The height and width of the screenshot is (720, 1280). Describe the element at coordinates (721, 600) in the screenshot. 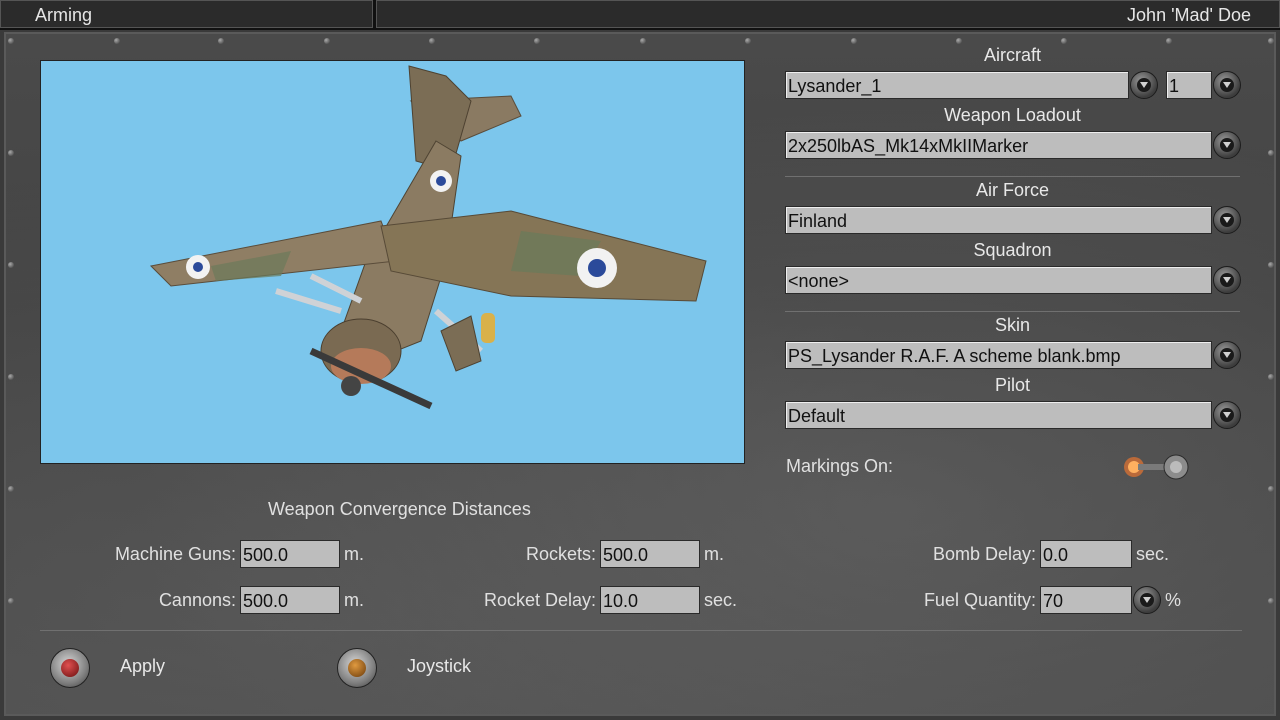

I see `rocket-delay-unit: sec.` at that location.